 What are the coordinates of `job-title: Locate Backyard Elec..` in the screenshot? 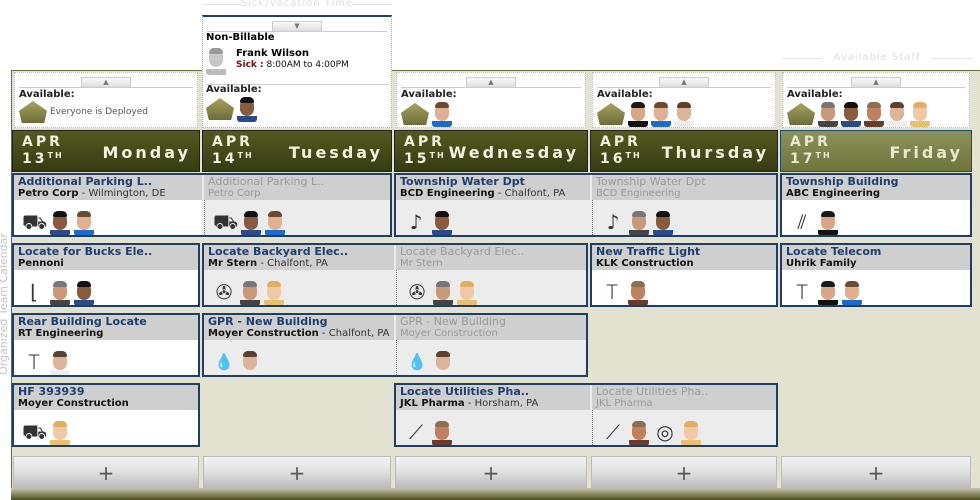 It's located at (299, 252).